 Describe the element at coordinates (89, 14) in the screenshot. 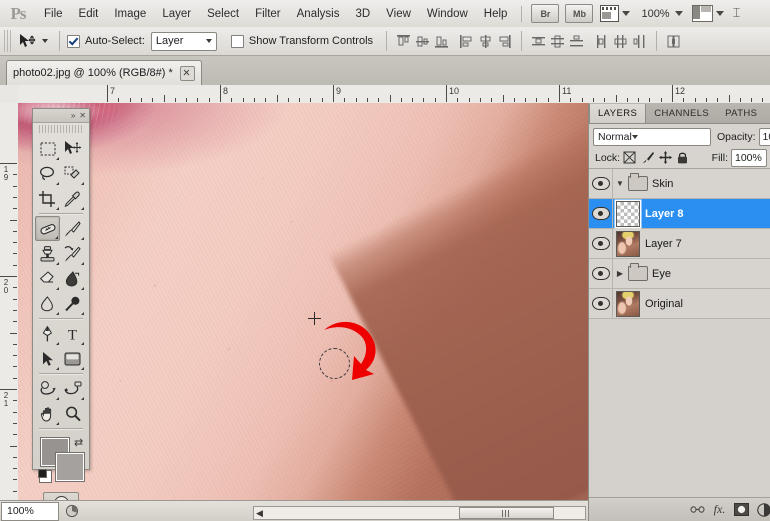

I see `menu-edit: Edit` at that location.